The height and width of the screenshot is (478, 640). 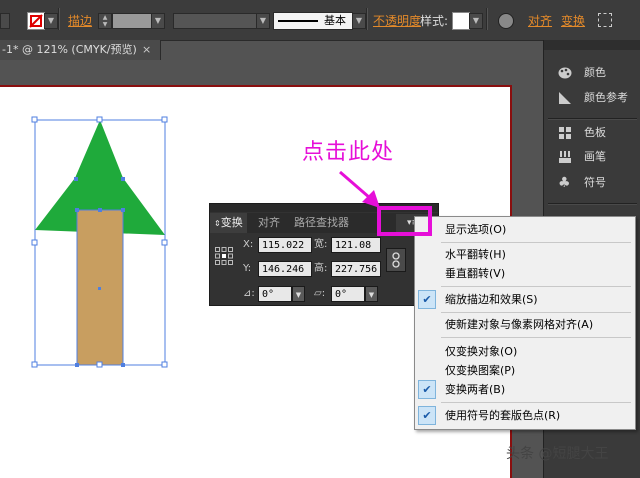 I want to click on menu-item-flip-vertical: 垂直翻转(V), so click(x=525, y=273).